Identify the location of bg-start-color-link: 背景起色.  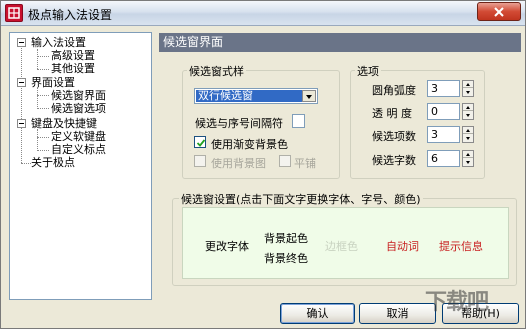
(286, 238).